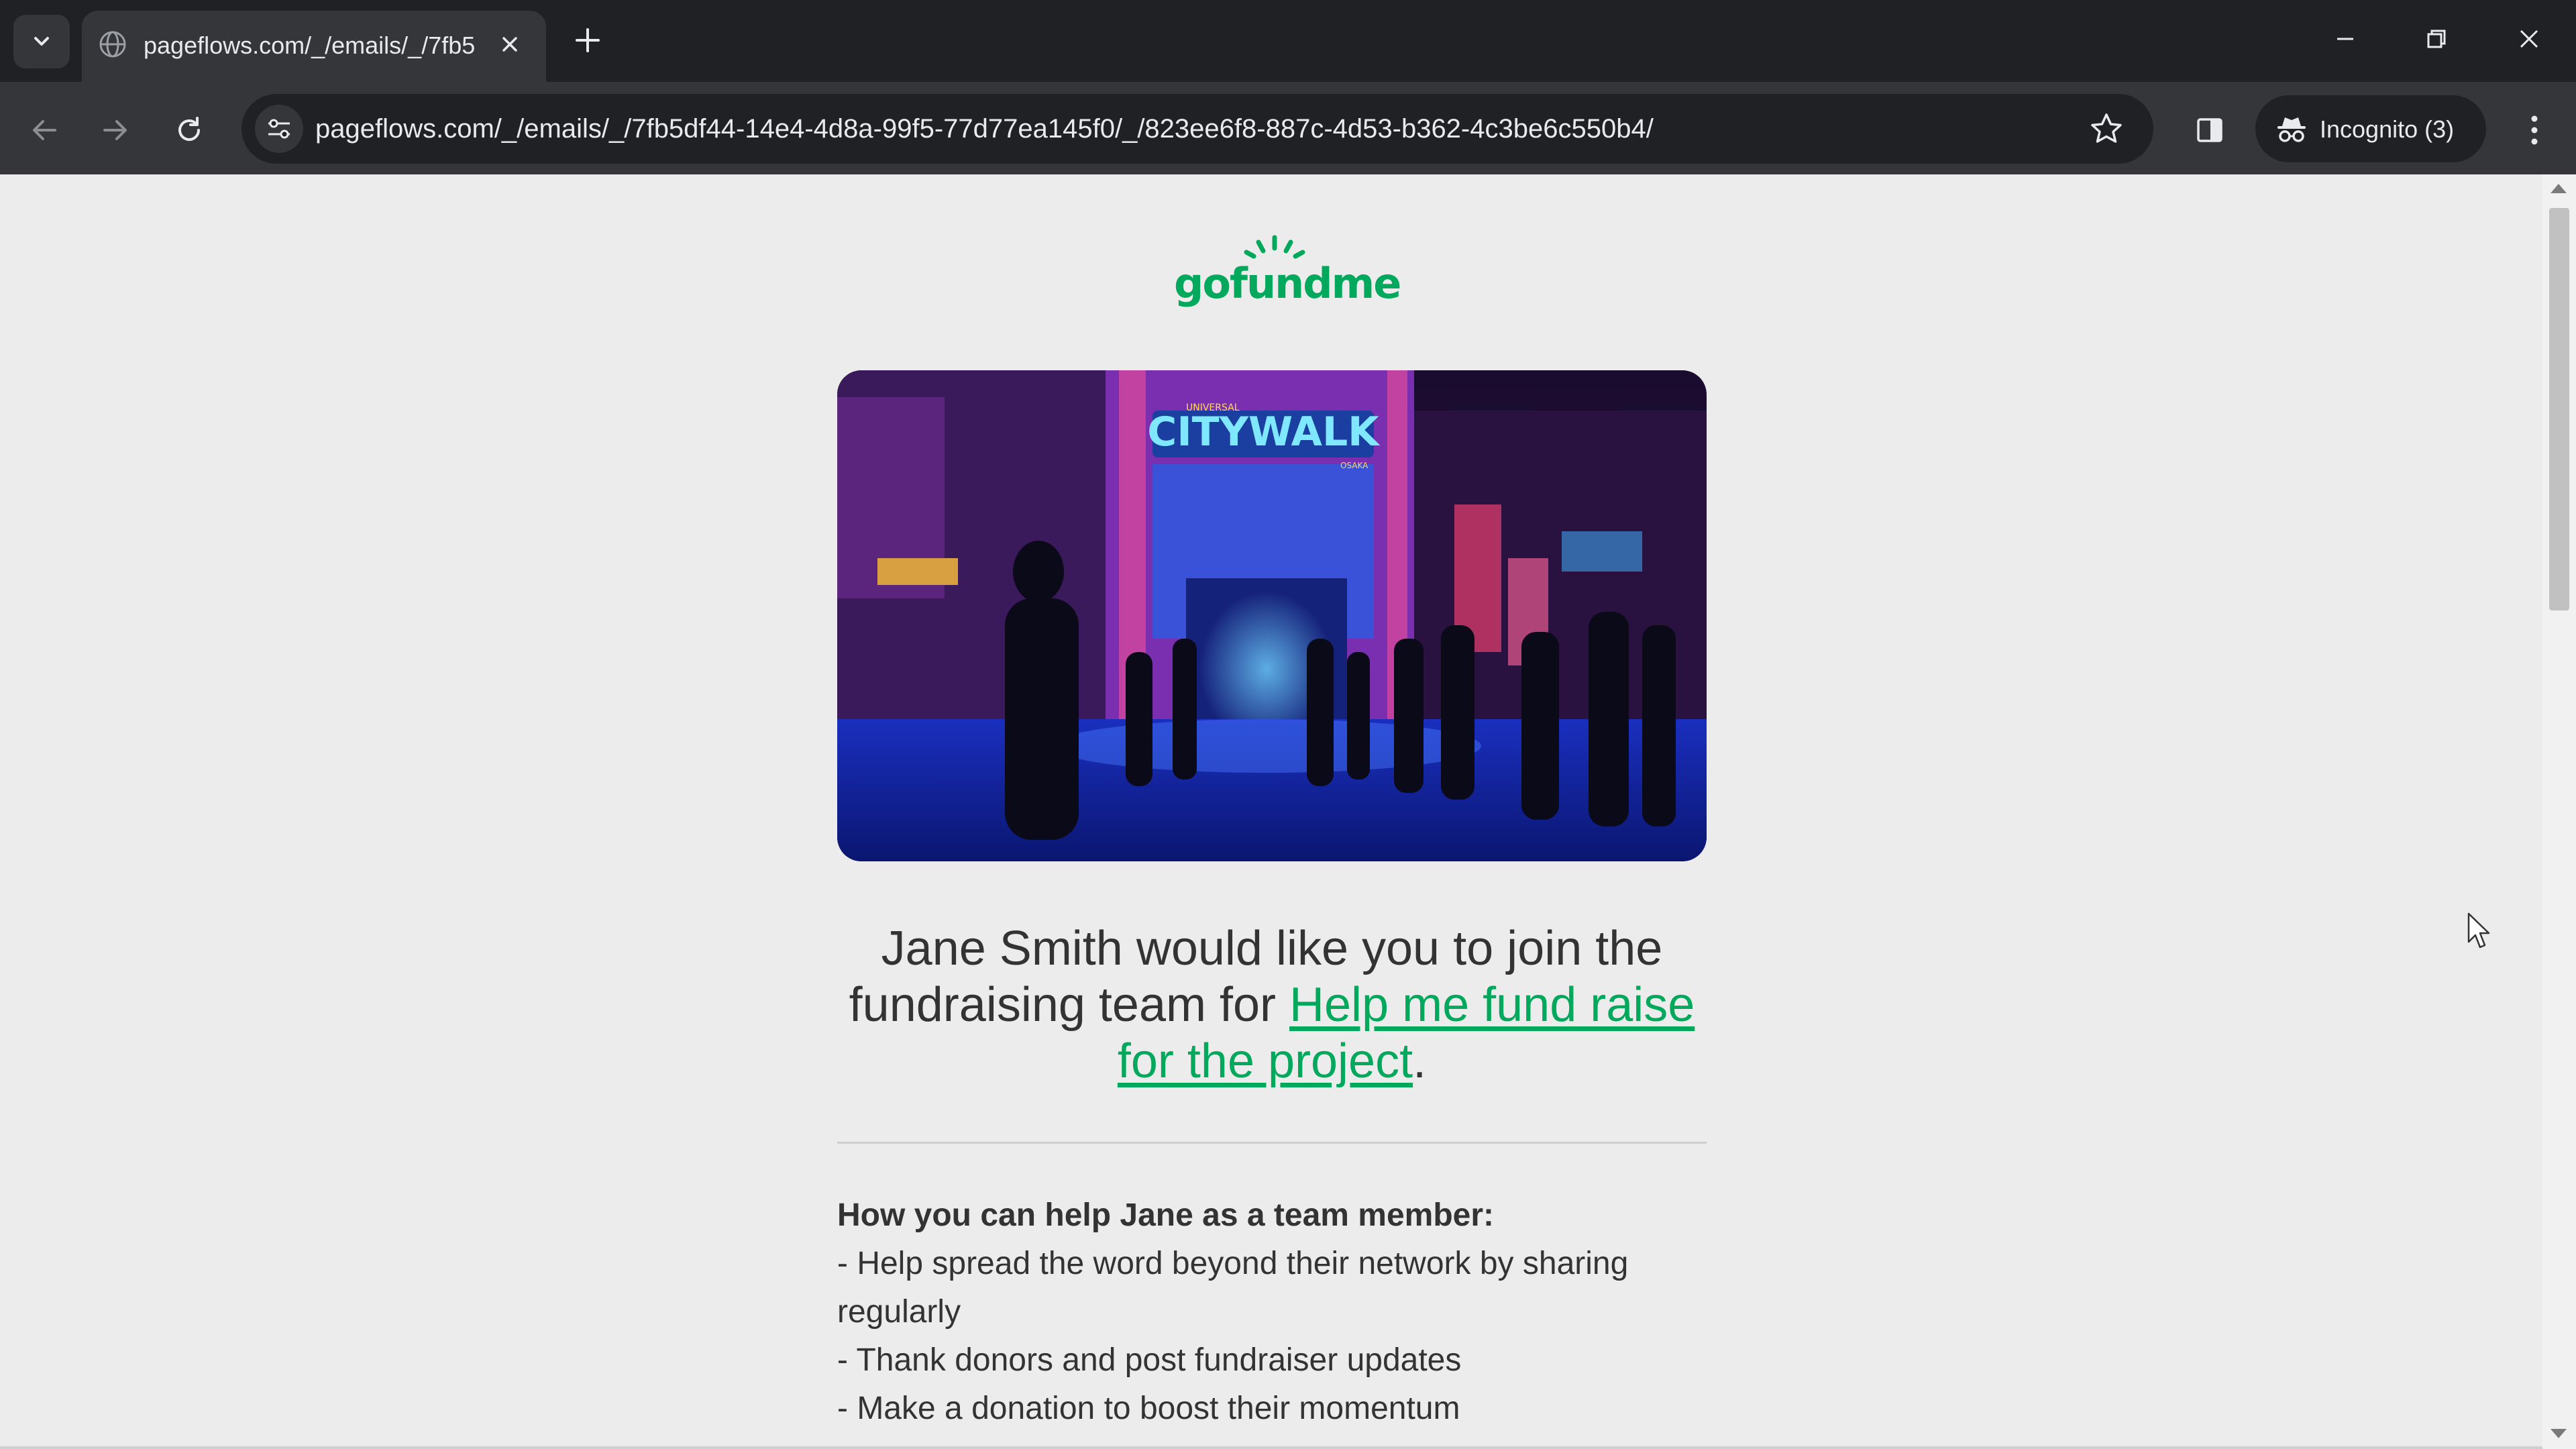  I want to click on citywalk-night-photo: CITYWALK UNIVERSAL OSAKA, so click(1272, 615).